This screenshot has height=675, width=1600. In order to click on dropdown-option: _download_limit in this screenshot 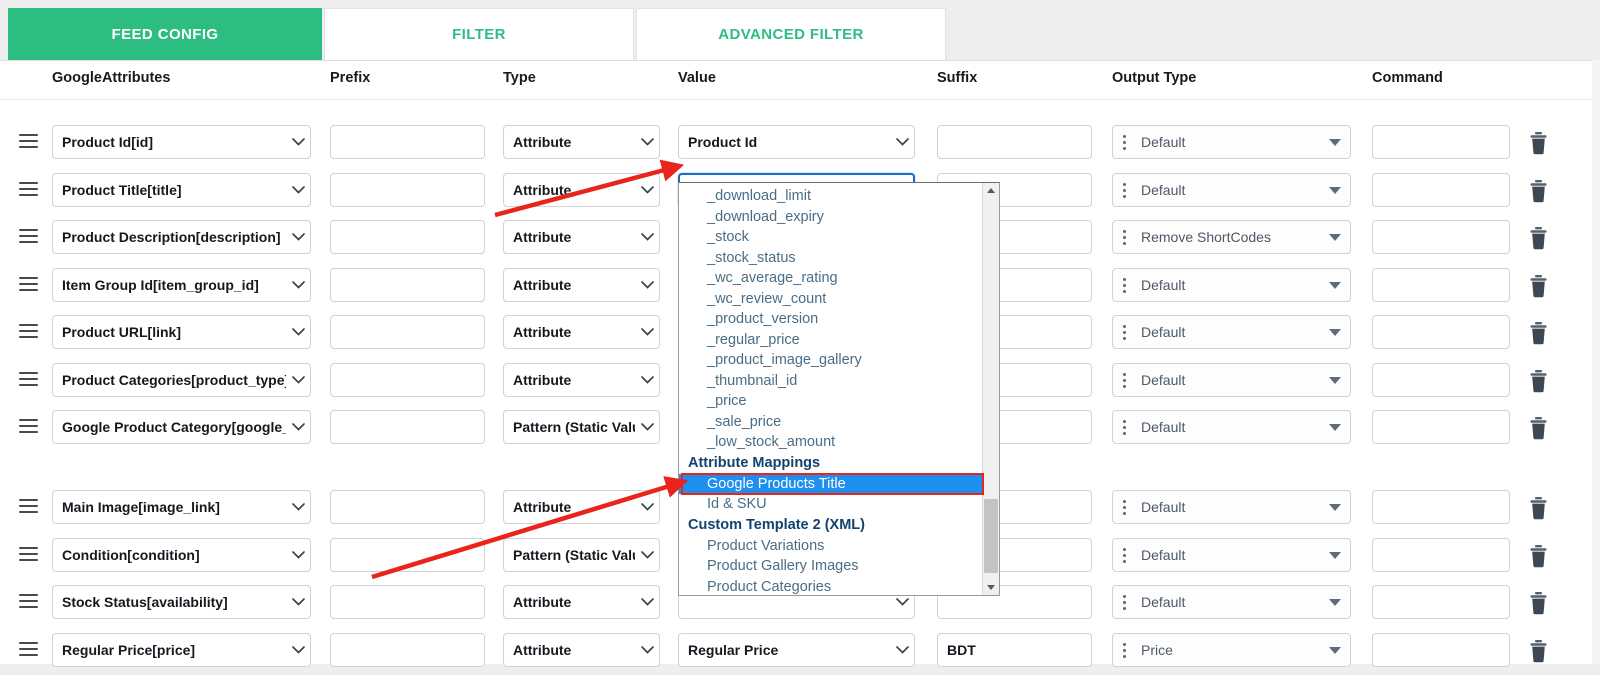, I will do `click(831, 196)`.